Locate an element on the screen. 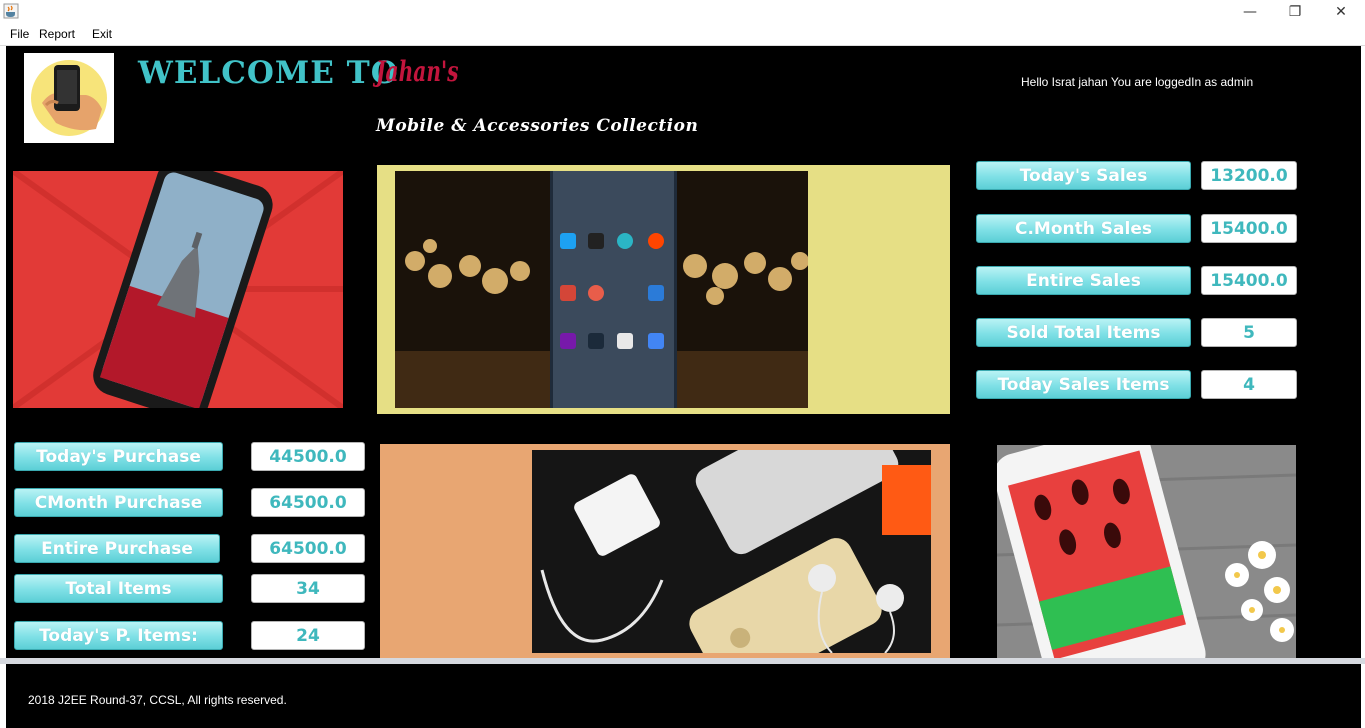  phone-red-background-image is located at coordinates (178, 290).